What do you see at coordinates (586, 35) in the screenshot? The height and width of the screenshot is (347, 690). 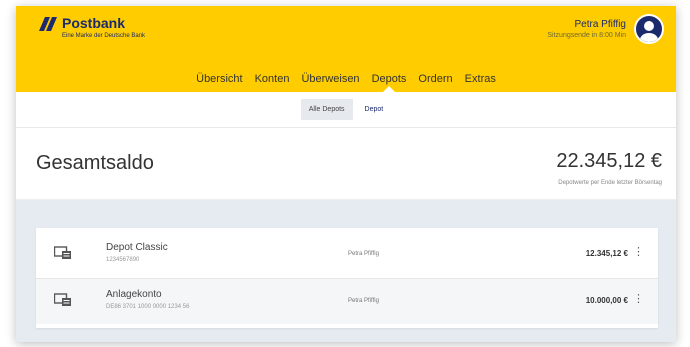 I see `session-timer: Sitzungsende in 8:00 Min` at bounding box center [586, 35].